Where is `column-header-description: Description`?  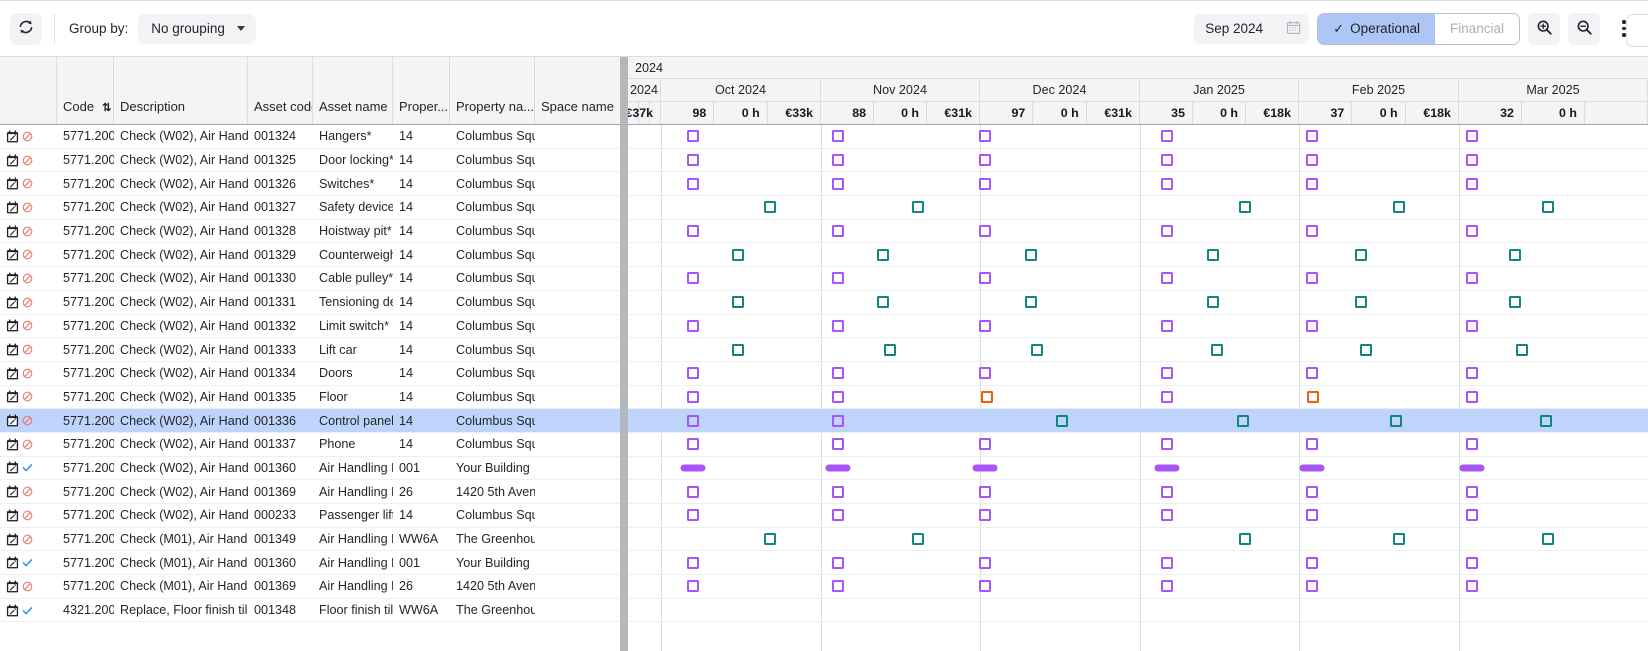
column-header-description: Description is located at coordinates (181, 90).